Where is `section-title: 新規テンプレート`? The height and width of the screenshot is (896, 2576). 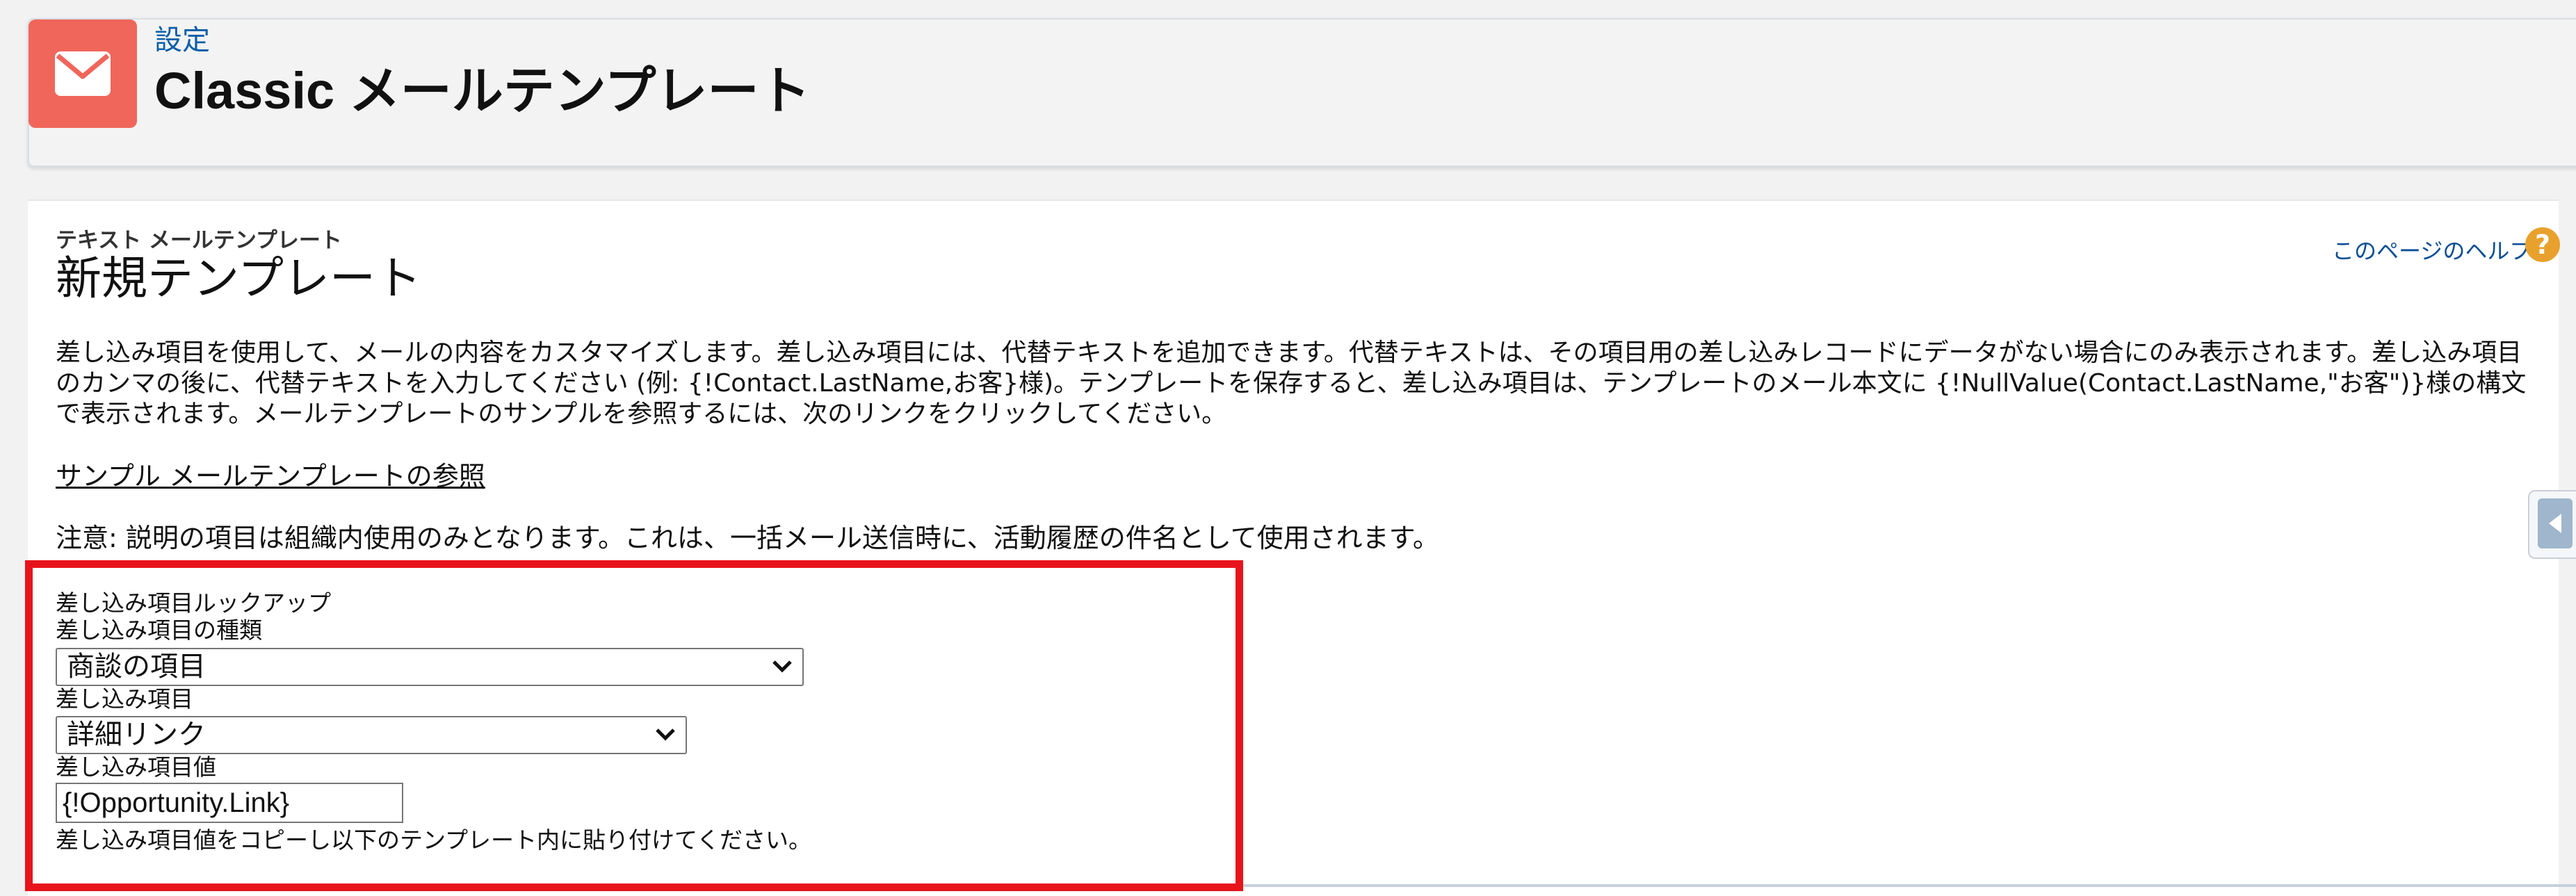 section-title: 新規テンプレート is located at coordinates (239, 278).